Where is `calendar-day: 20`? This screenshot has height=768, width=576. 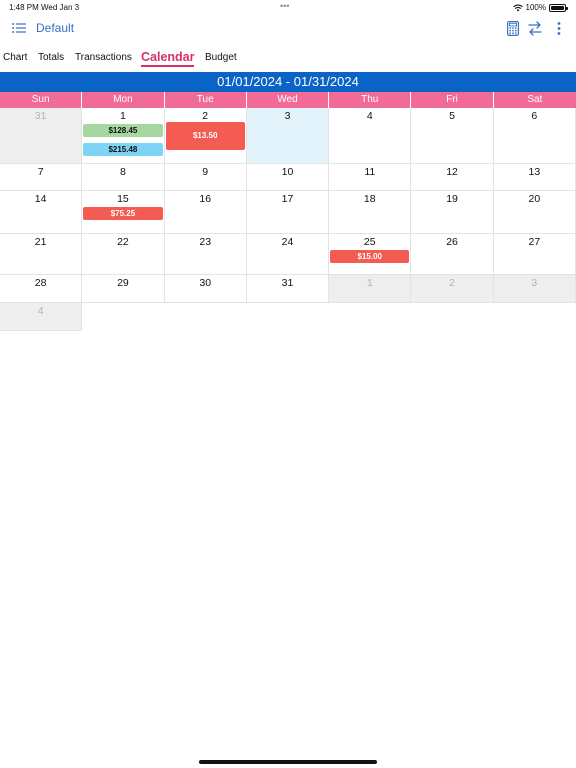 calendar-day: 20 is located at coordinates (534, 212).